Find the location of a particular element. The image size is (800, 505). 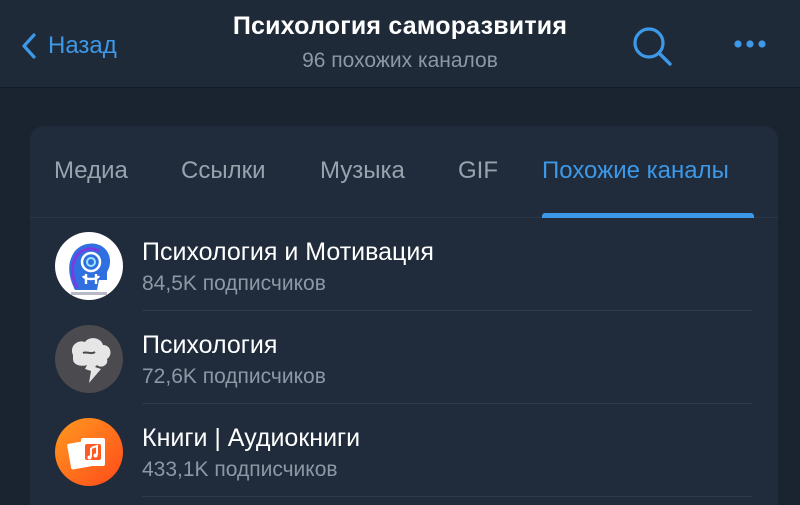

channel-name: Психология is located at coordinates (210, 345).